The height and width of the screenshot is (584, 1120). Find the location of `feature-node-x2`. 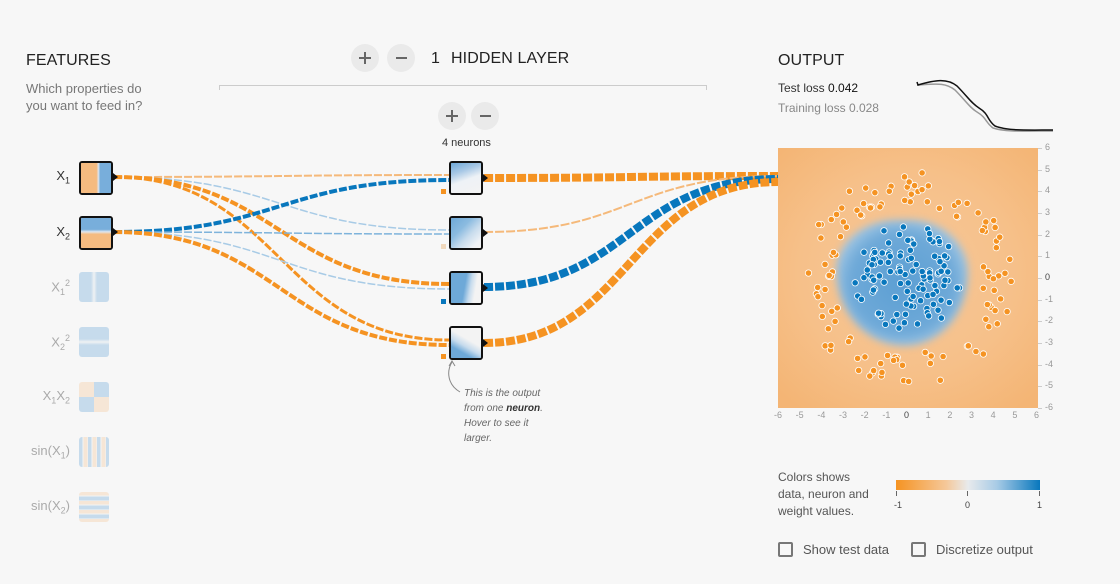

feature-node-x2 is located at coordinates (96, 233).